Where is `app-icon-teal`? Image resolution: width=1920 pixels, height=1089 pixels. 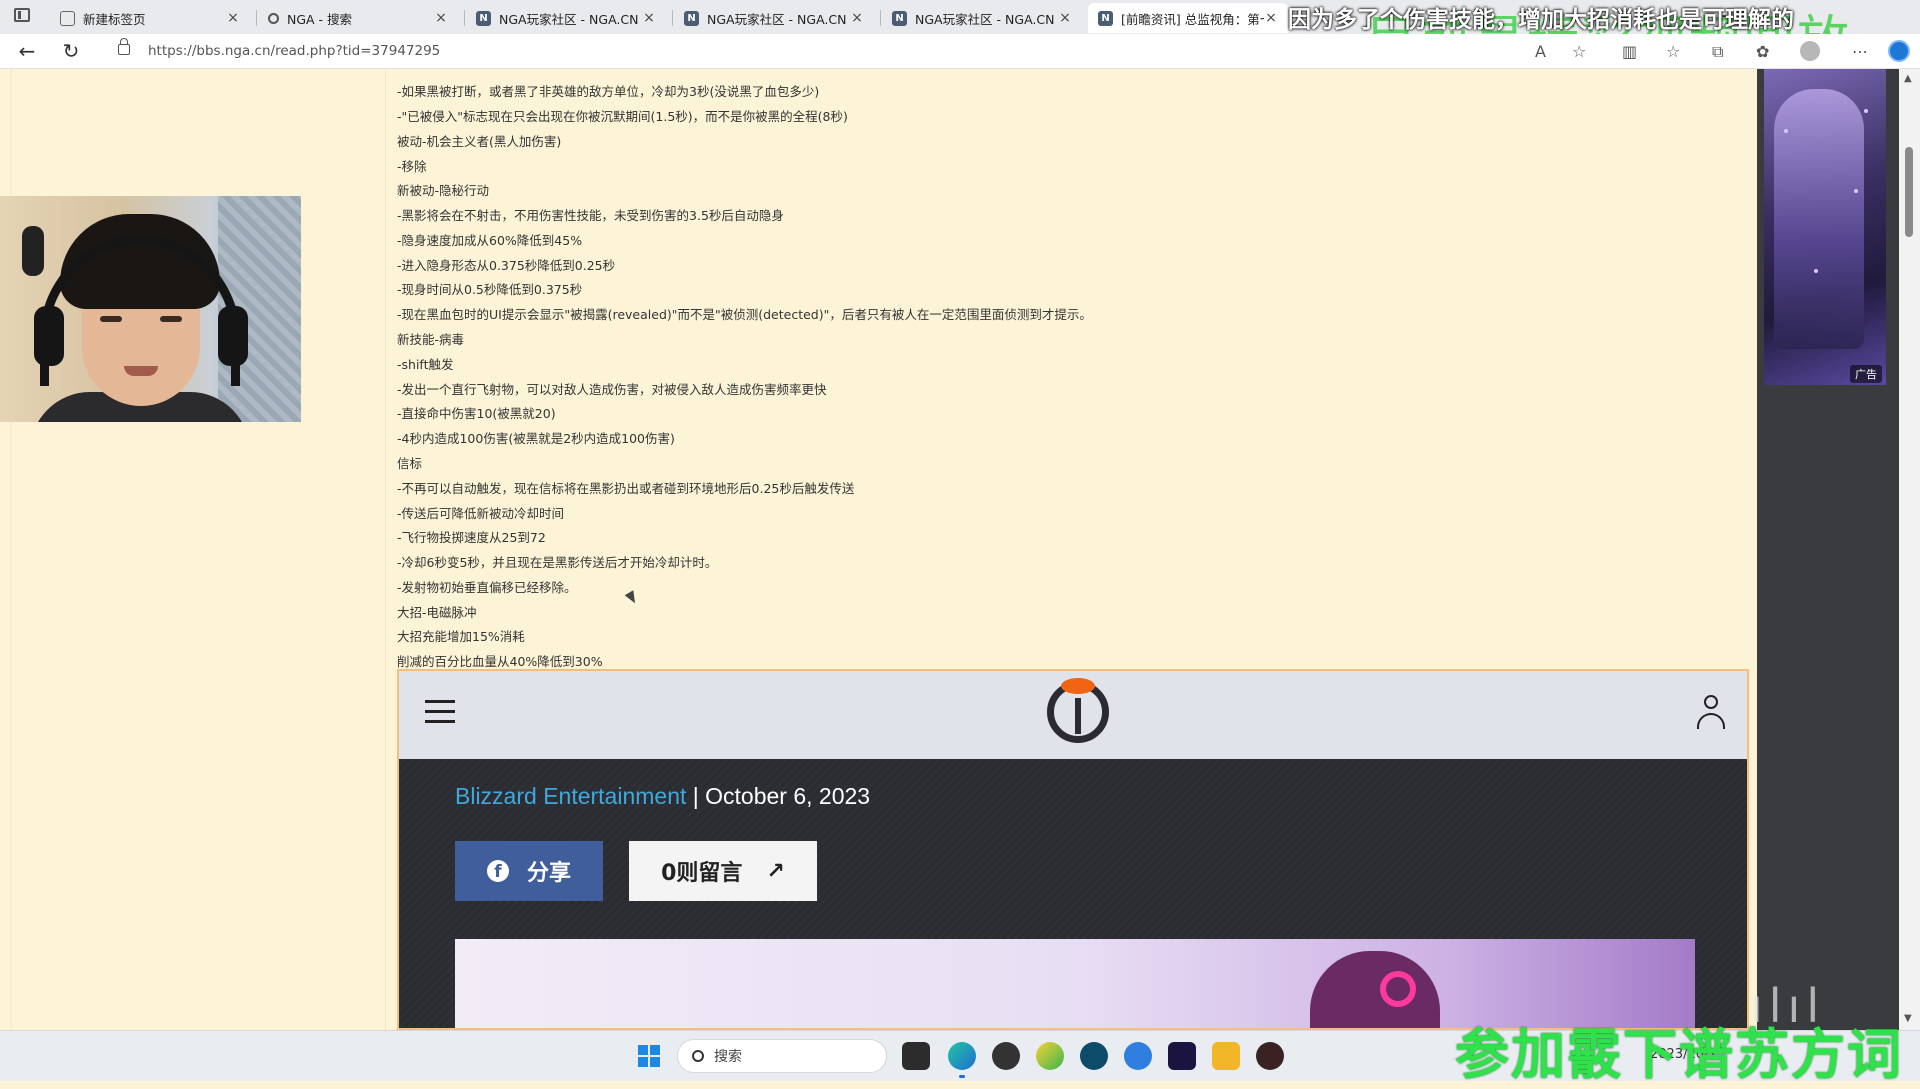 app-icon-teal is located at coordinates (1094, 1056).